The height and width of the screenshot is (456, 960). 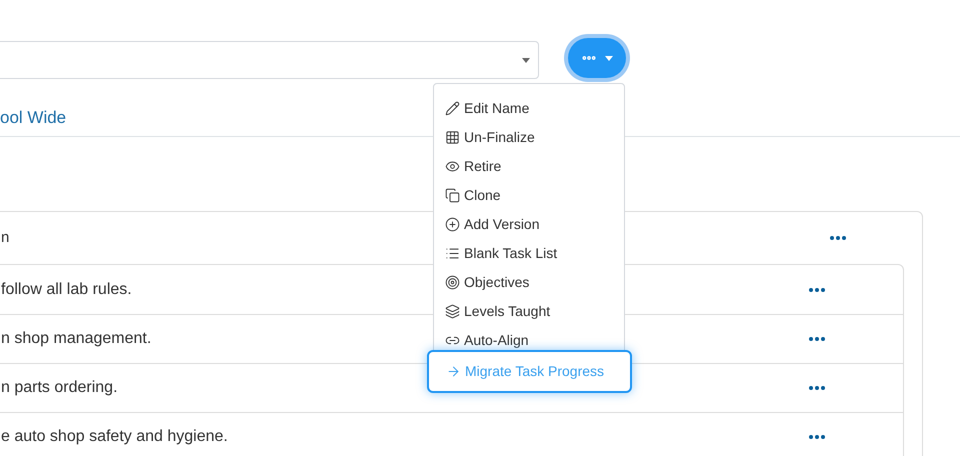 I want to click on task-text: e auto shop safety and hygiene., so click(x=114, y=437).